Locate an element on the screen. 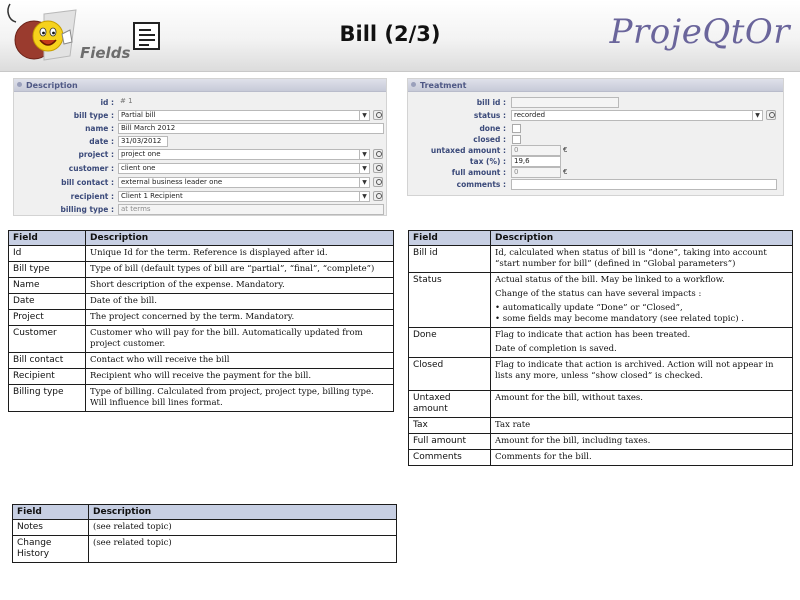 The image size is (800, 600). status-value: recorded is located at coordinates (530, 115).